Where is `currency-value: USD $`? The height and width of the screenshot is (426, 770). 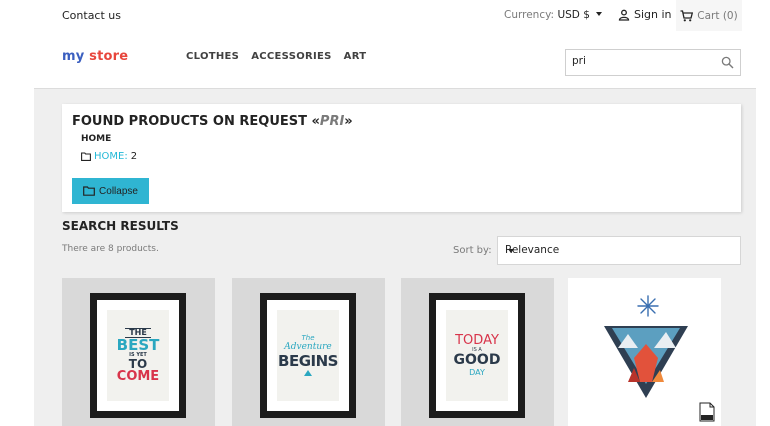
currency-value: USD $ is located at coordinates (573, 15).